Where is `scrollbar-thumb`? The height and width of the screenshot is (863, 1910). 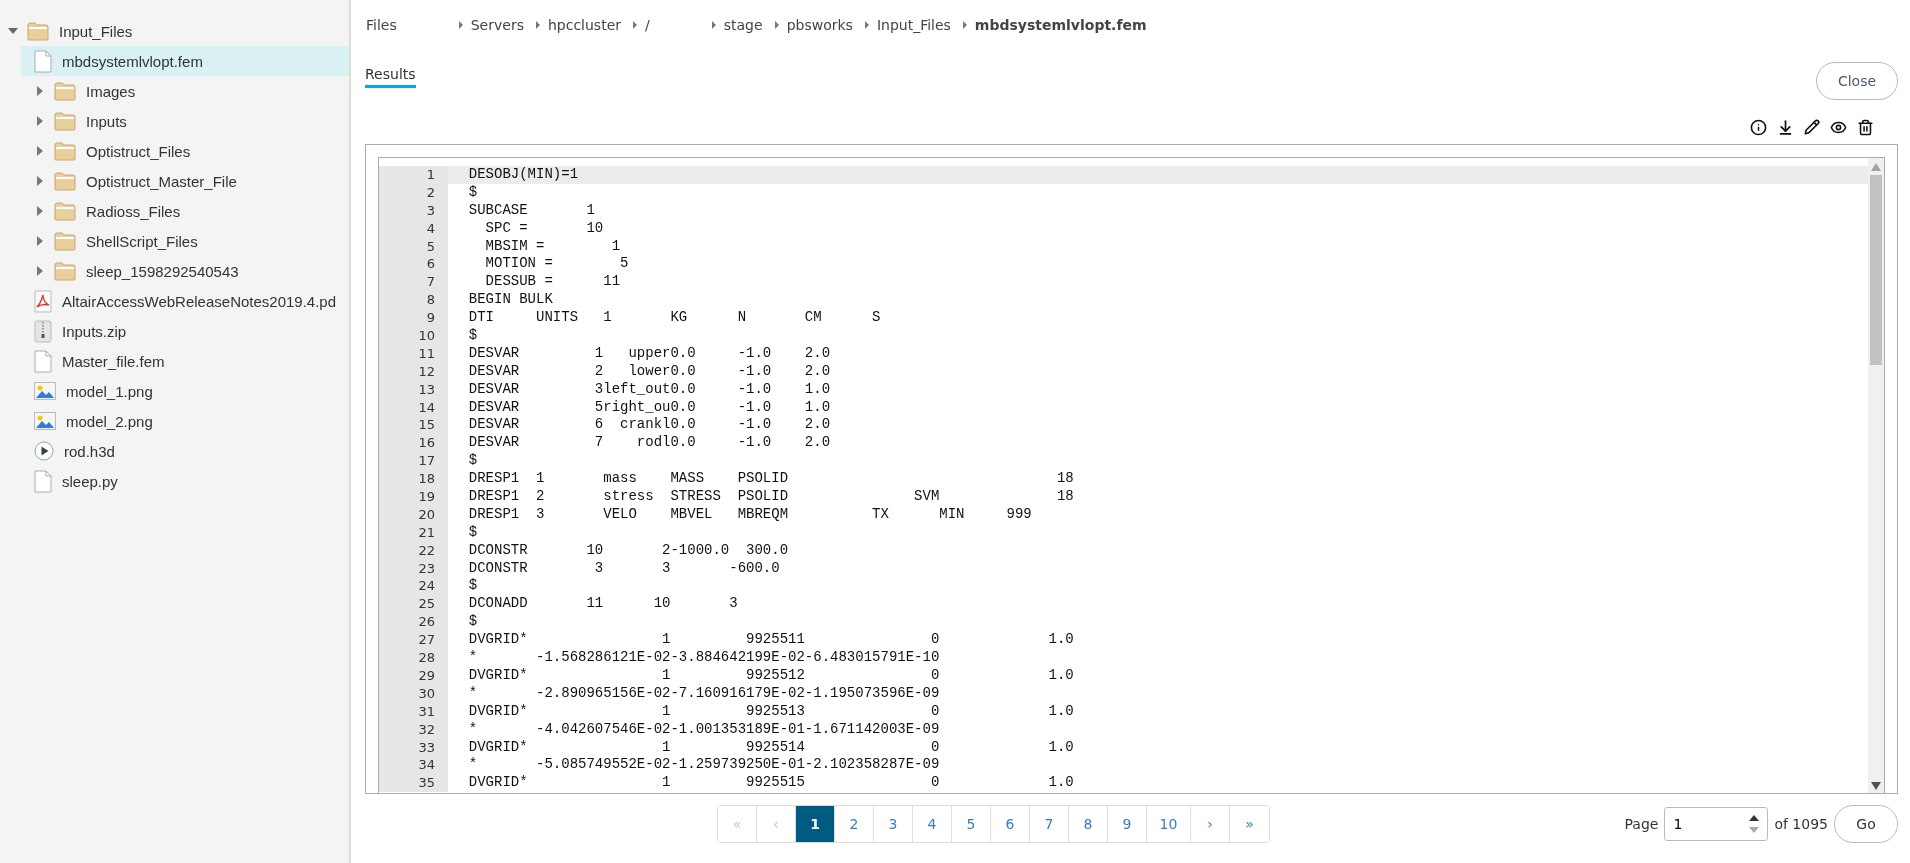 scrollbar-thumb is located at coordinates (1876, 270).